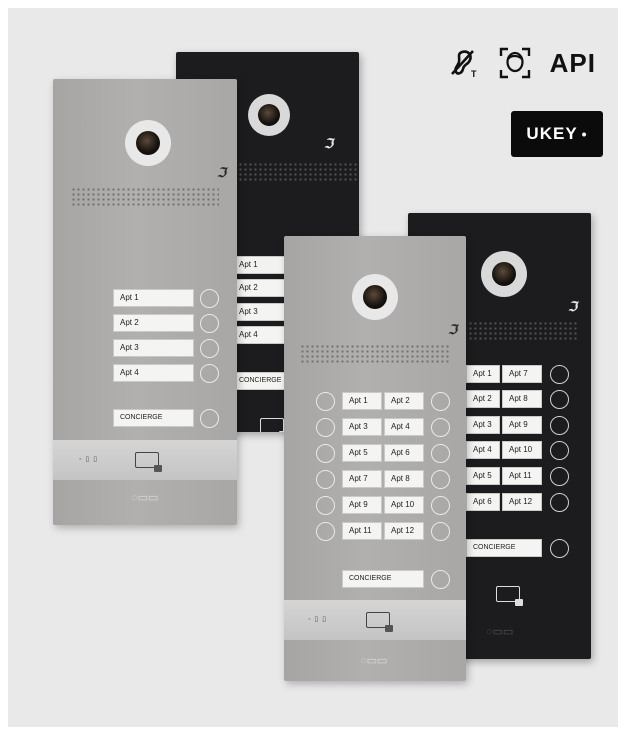 The width and height of the screenshot is (626, 735). Describe the element at coordinates (572, 62) in the screenshot. I see `api-label: API` at that location.